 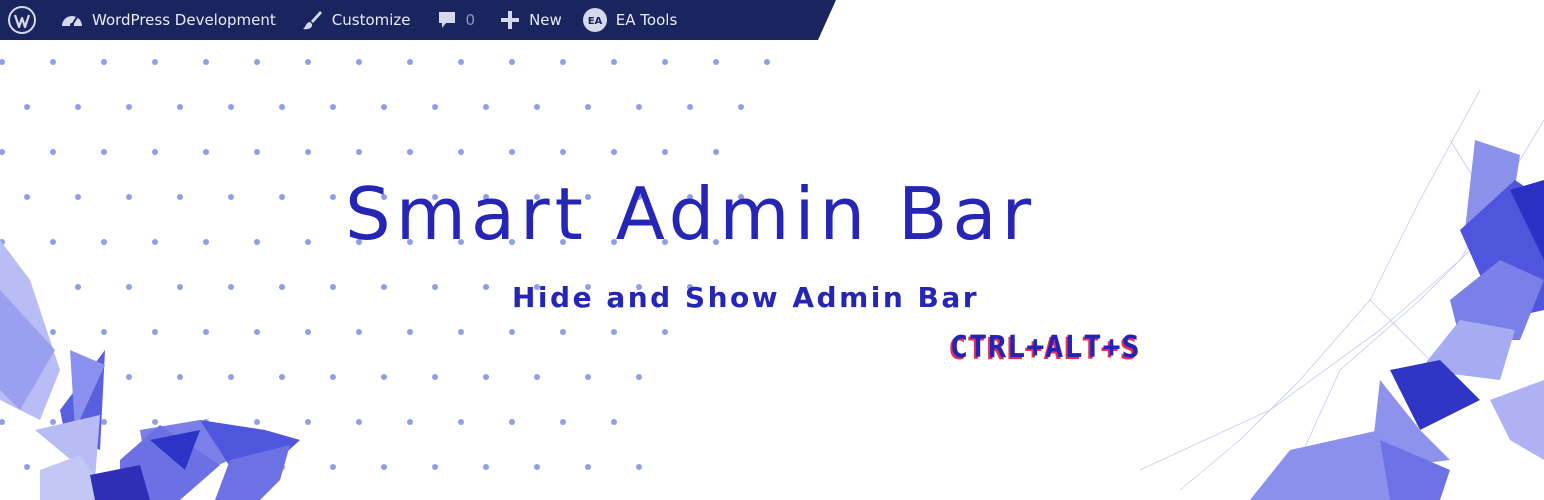 I want to click on comment-icon, so click(x=446, y=20).